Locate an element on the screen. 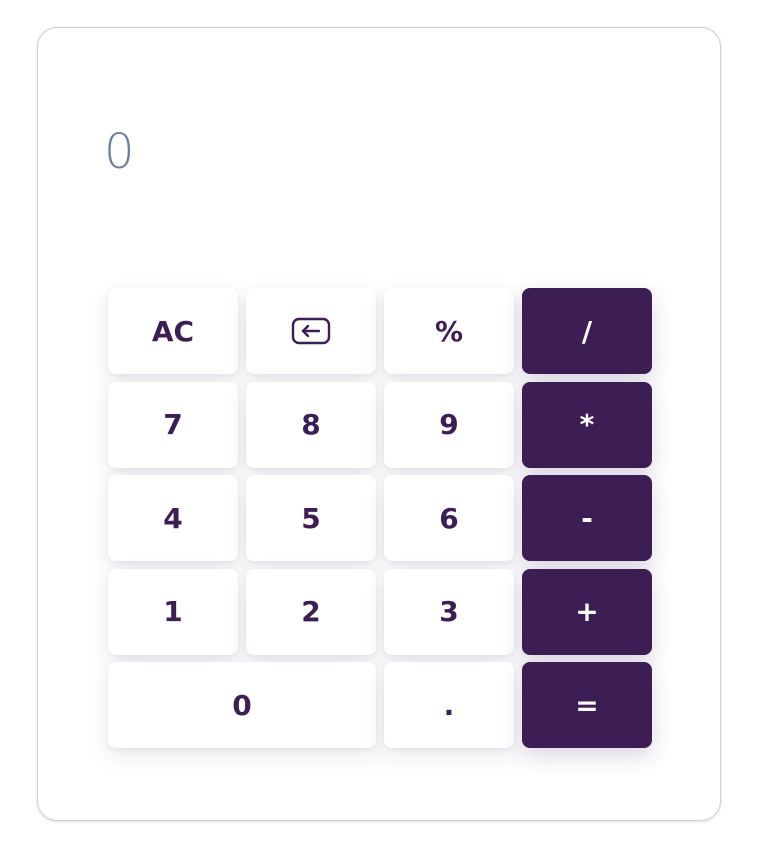  digit-5-button: 5 is located at coordinates (311, 518).